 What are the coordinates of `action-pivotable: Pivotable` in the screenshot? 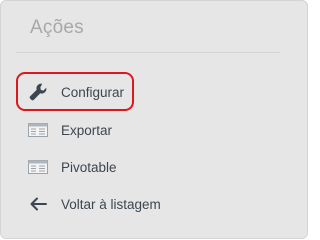 It's located at (123, 167).